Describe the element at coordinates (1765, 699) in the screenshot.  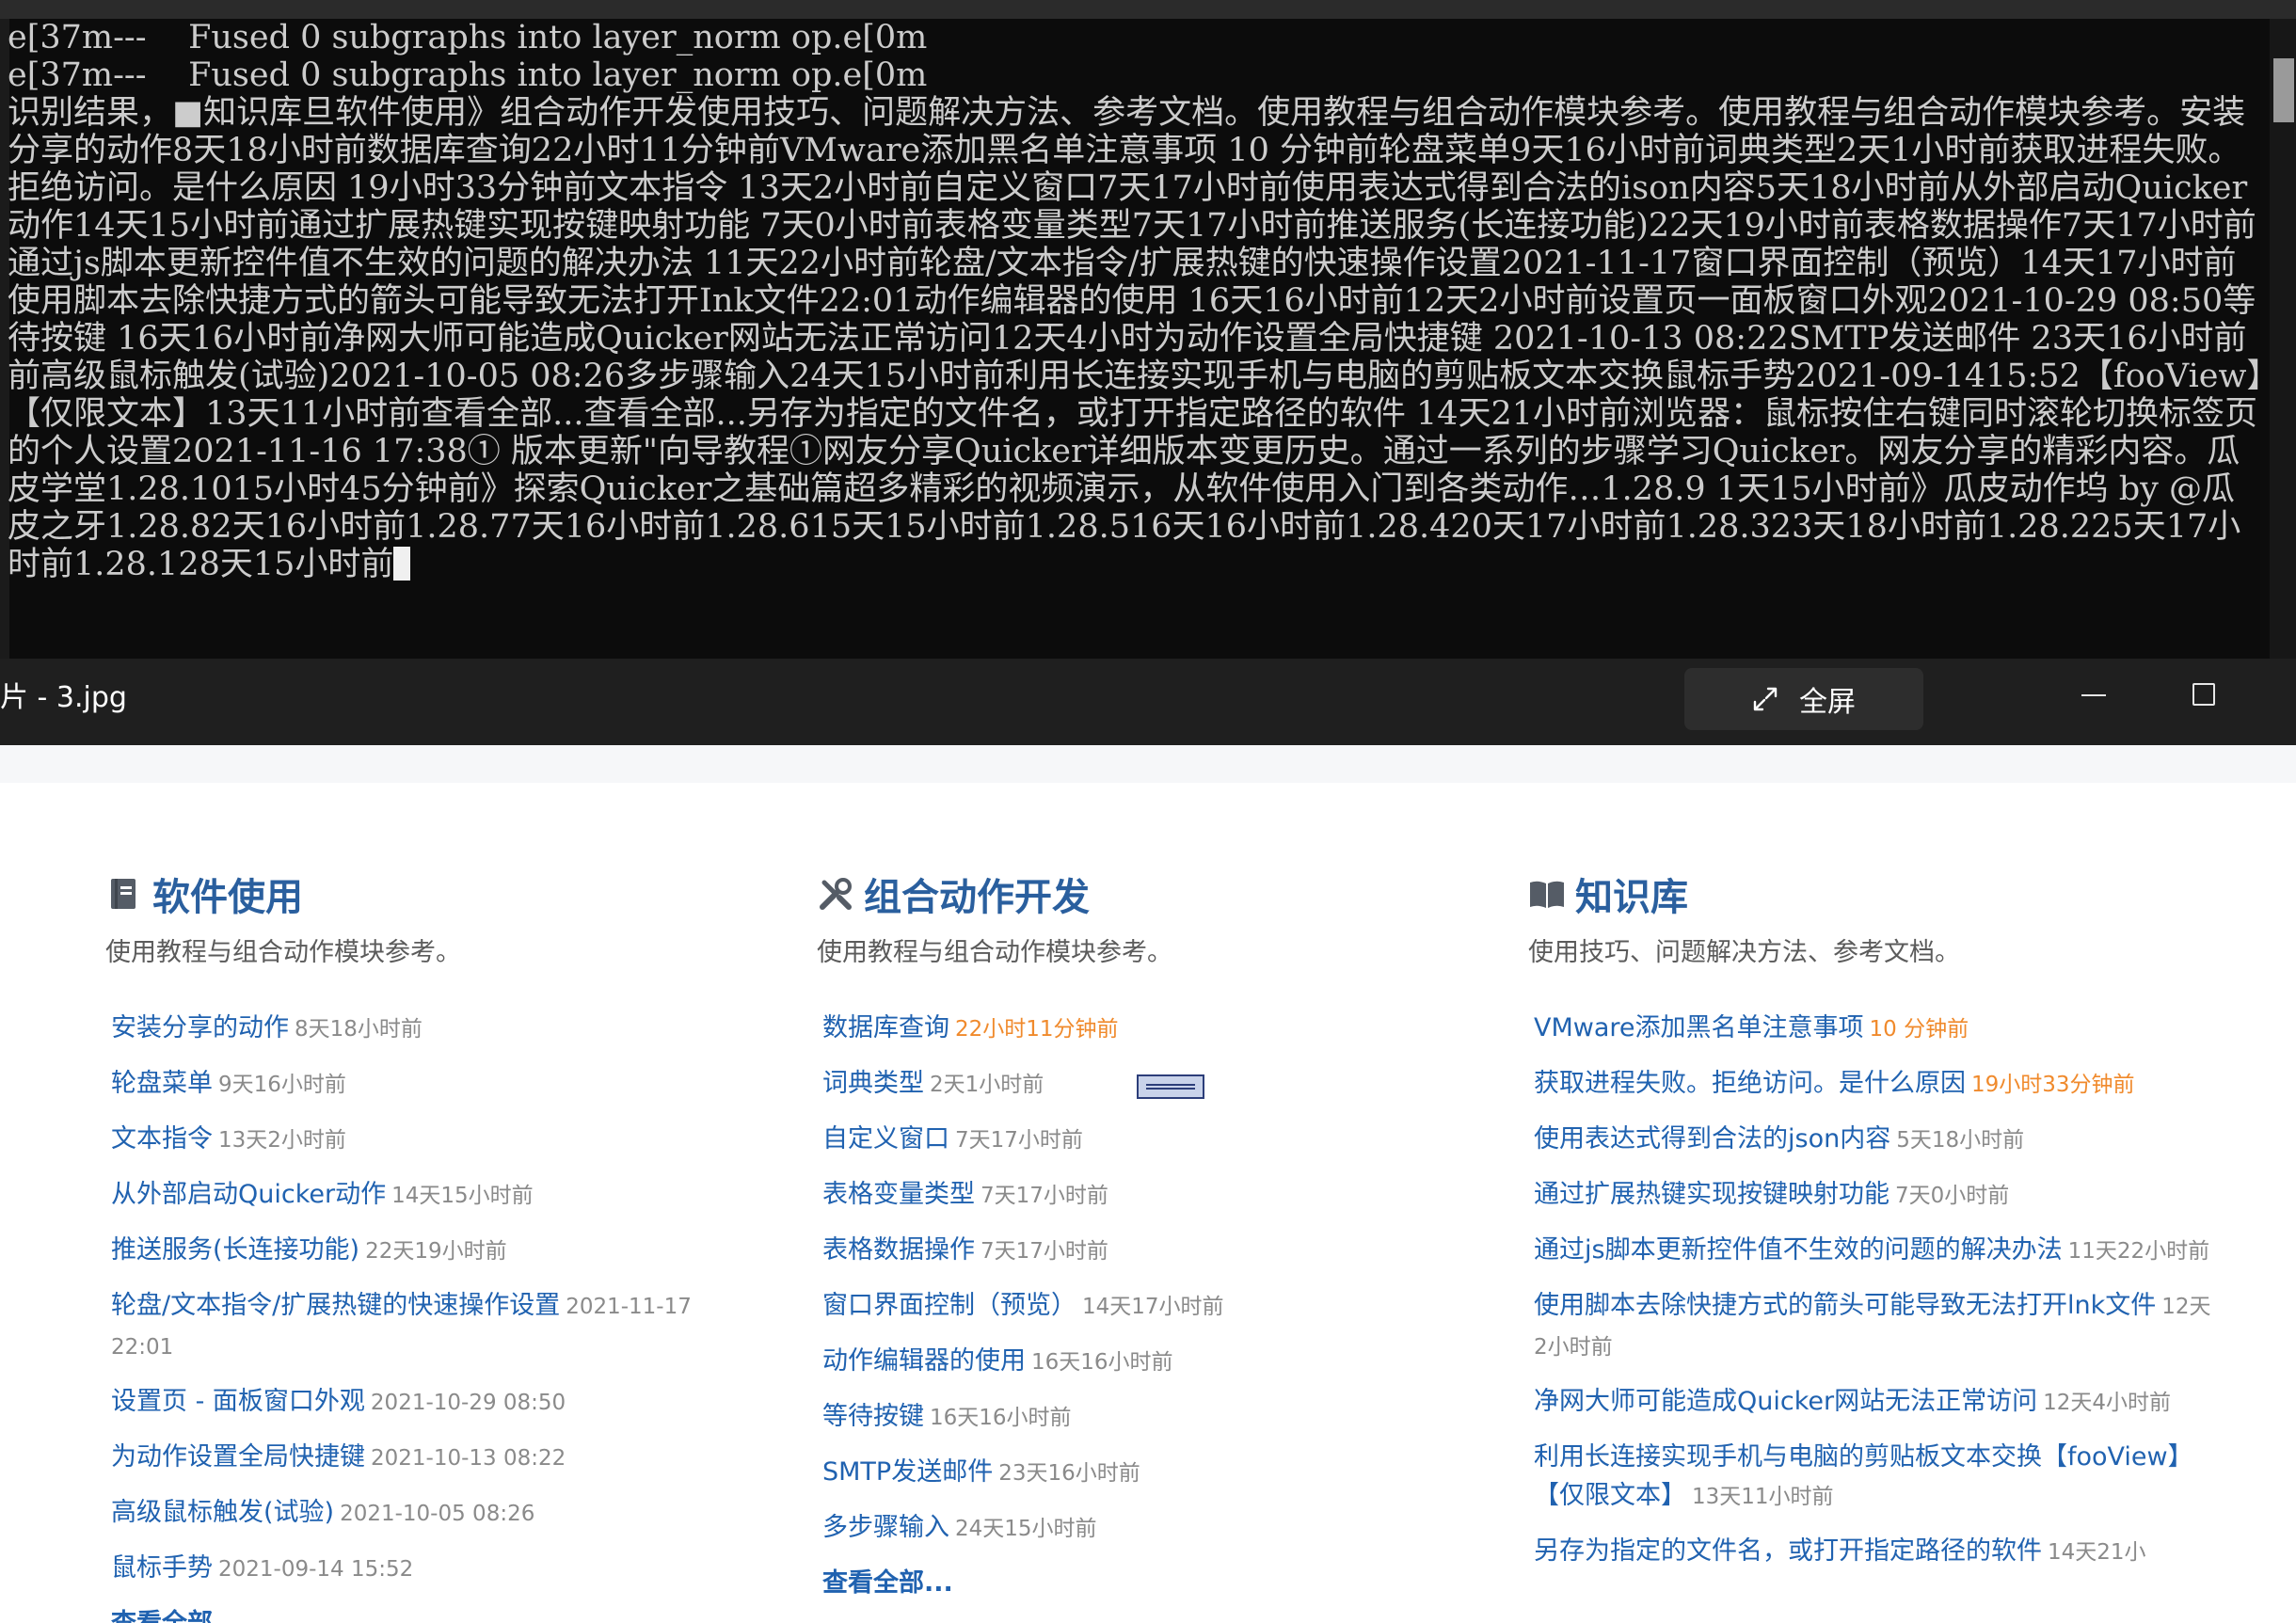
I see `expand-arrows-icon` at that location.